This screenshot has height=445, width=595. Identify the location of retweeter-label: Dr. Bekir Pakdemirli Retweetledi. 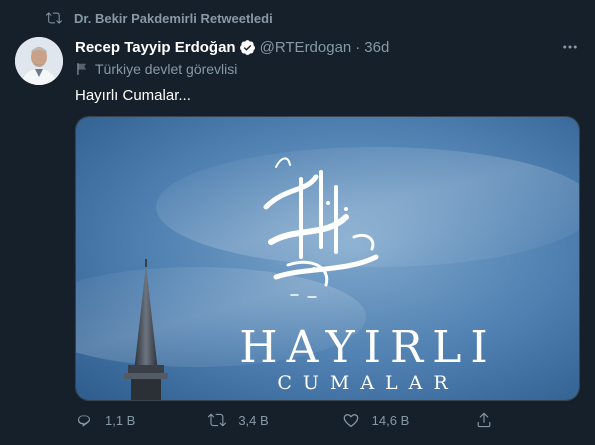
(173, 18).